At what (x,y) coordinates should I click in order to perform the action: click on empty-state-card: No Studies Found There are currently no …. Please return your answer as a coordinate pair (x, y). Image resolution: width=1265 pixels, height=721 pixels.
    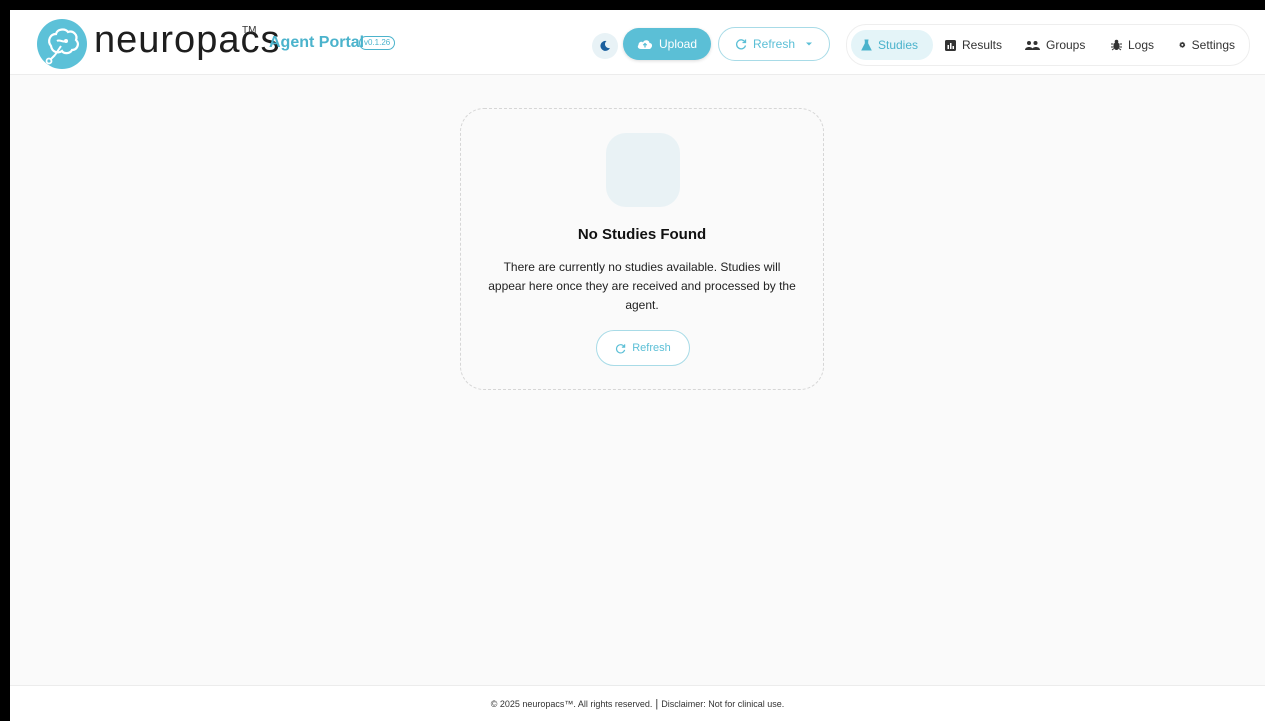
    Looking at the image, I should click on (642, 249).